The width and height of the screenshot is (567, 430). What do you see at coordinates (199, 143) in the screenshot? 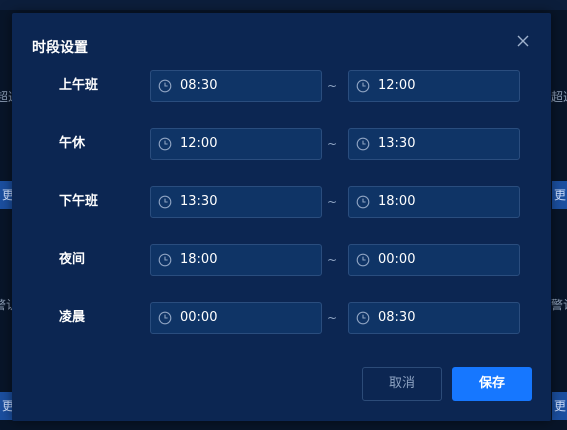
I see `start-time-value: 12:00` at bounding box center [199, 143].